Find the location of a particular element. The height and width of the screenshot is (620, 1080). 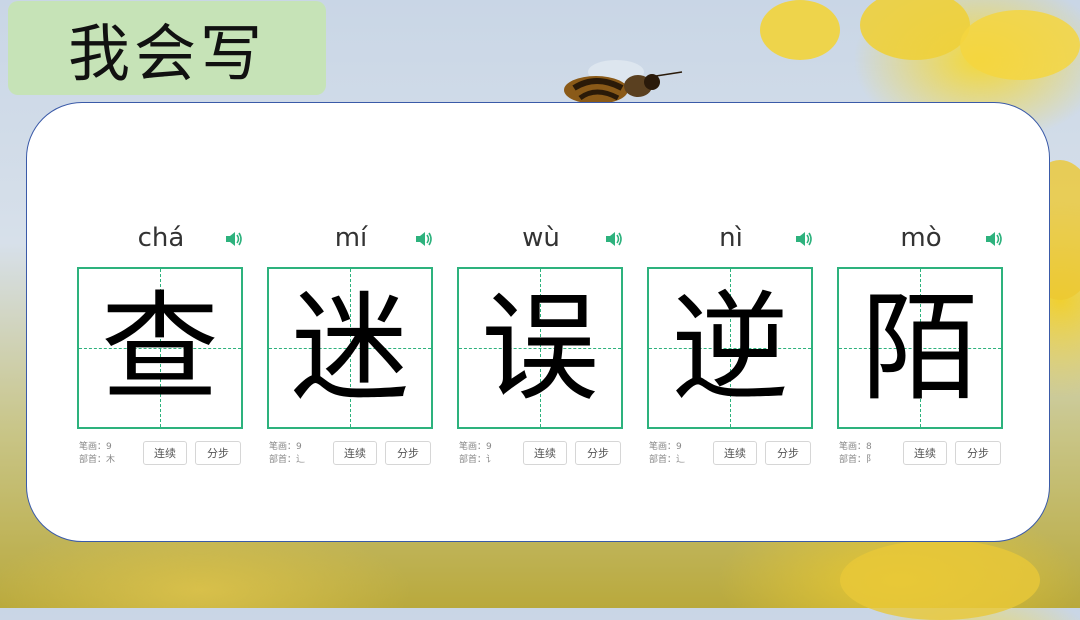

tianzige-grid: 陌 is located at coordinates (920, 348).